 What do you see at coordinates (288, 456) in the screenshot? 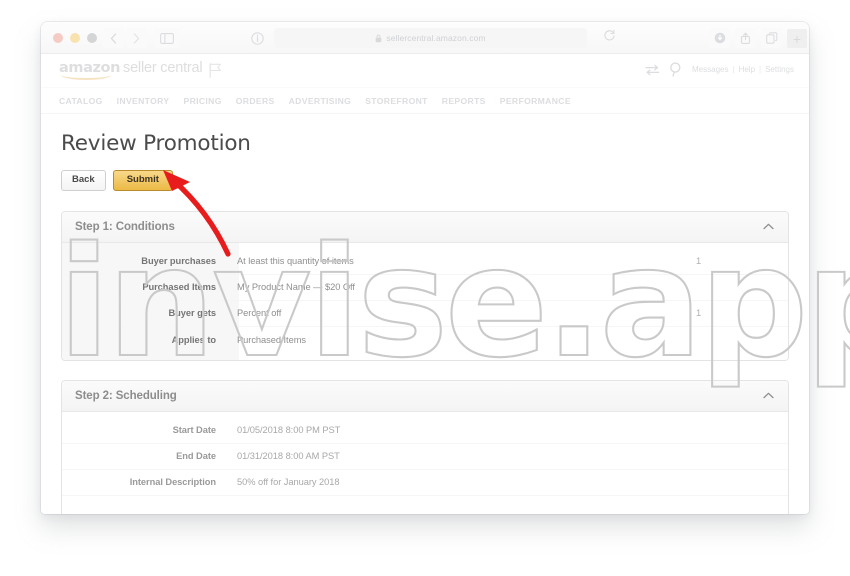
I see `row-value: 01/31/2018 8:00 AM PST` at bounding box center [288, 456].